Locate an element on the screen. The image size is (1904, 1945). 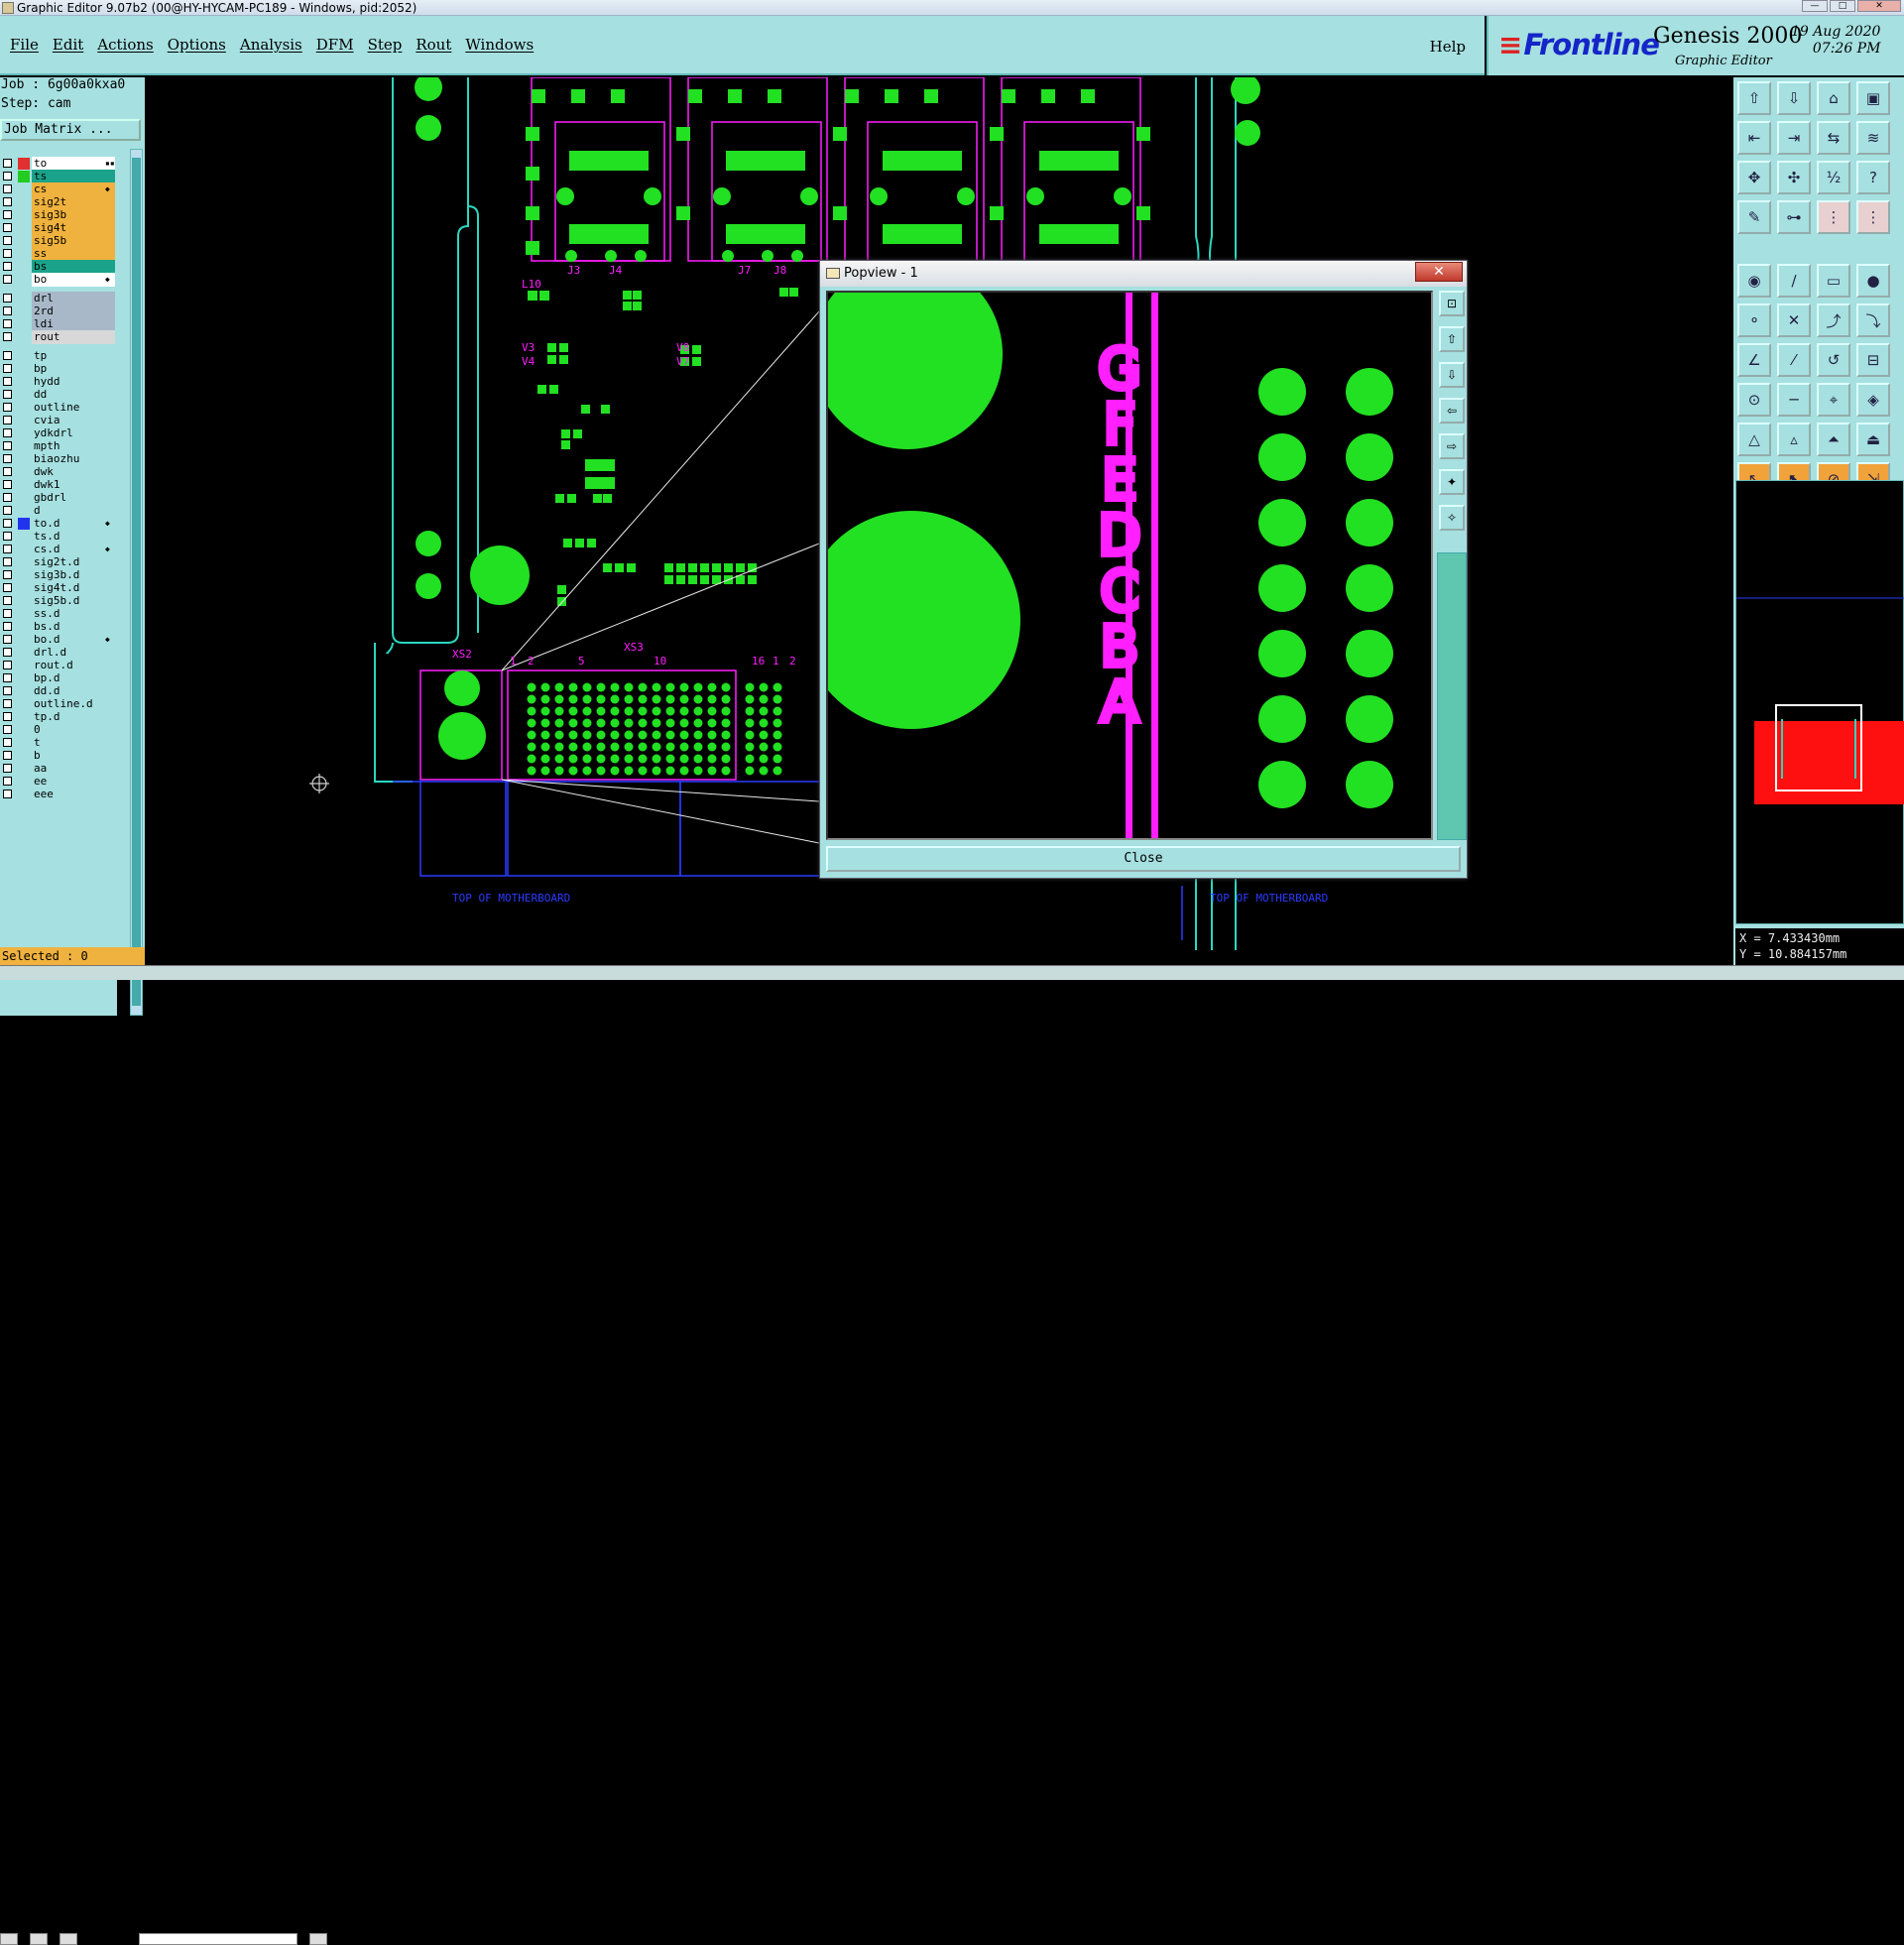
layer-name: rout is located at coordinates (73, 337).